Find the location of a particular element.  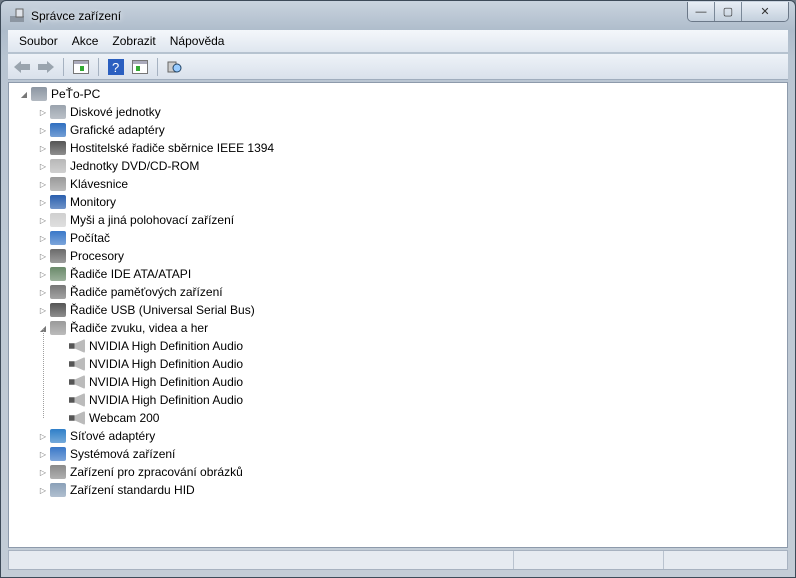

tree-category: ▷ Řadiče IDE ATA/ATAPI is located at coordinates (115, 274).